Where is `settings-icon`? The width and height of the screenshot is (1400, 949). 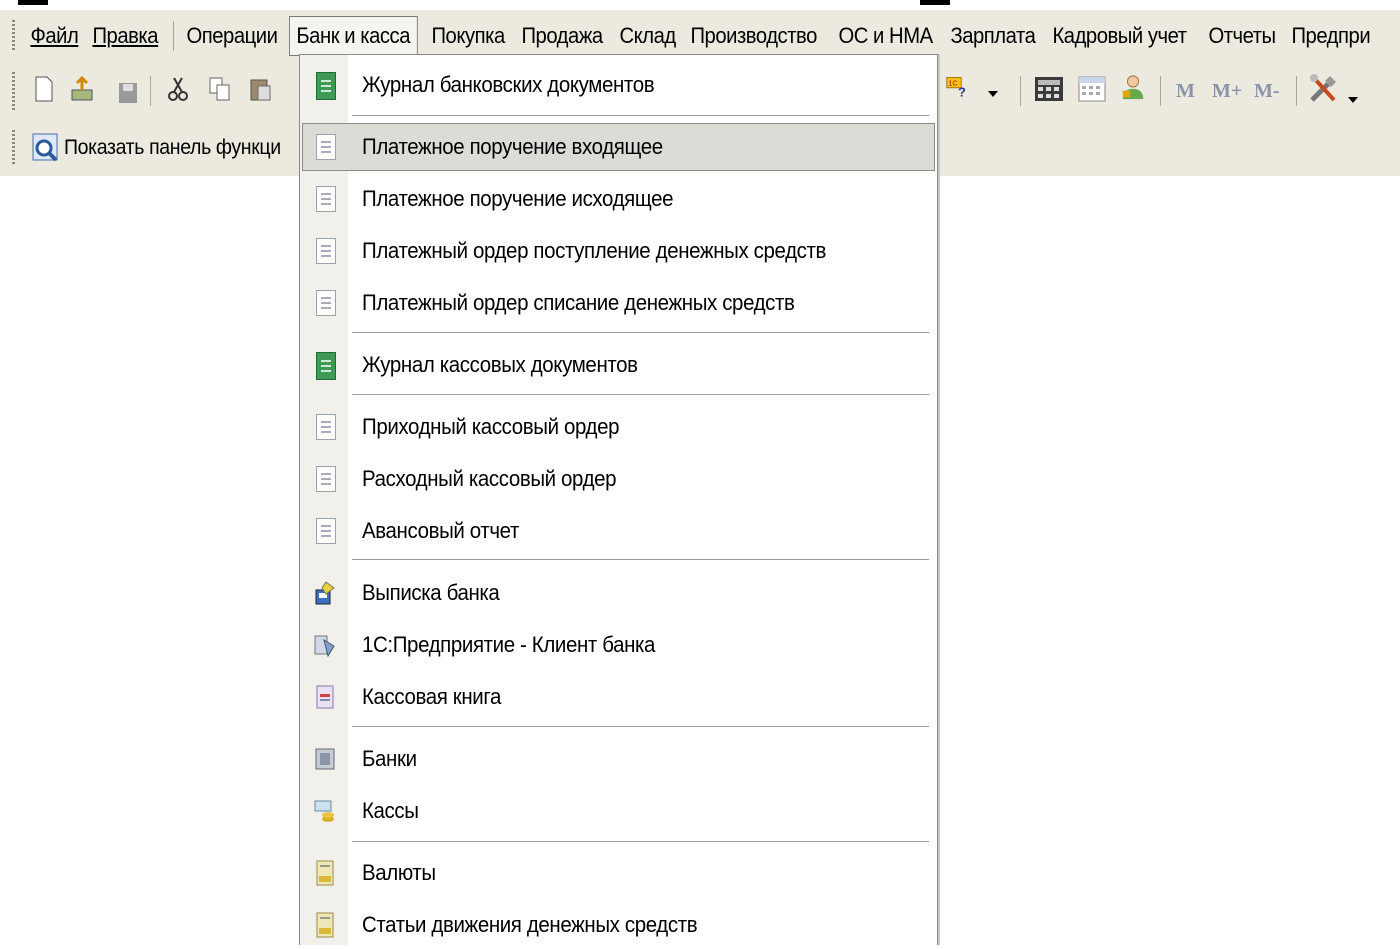 settings-icon is located at coordinates (1323, 89).